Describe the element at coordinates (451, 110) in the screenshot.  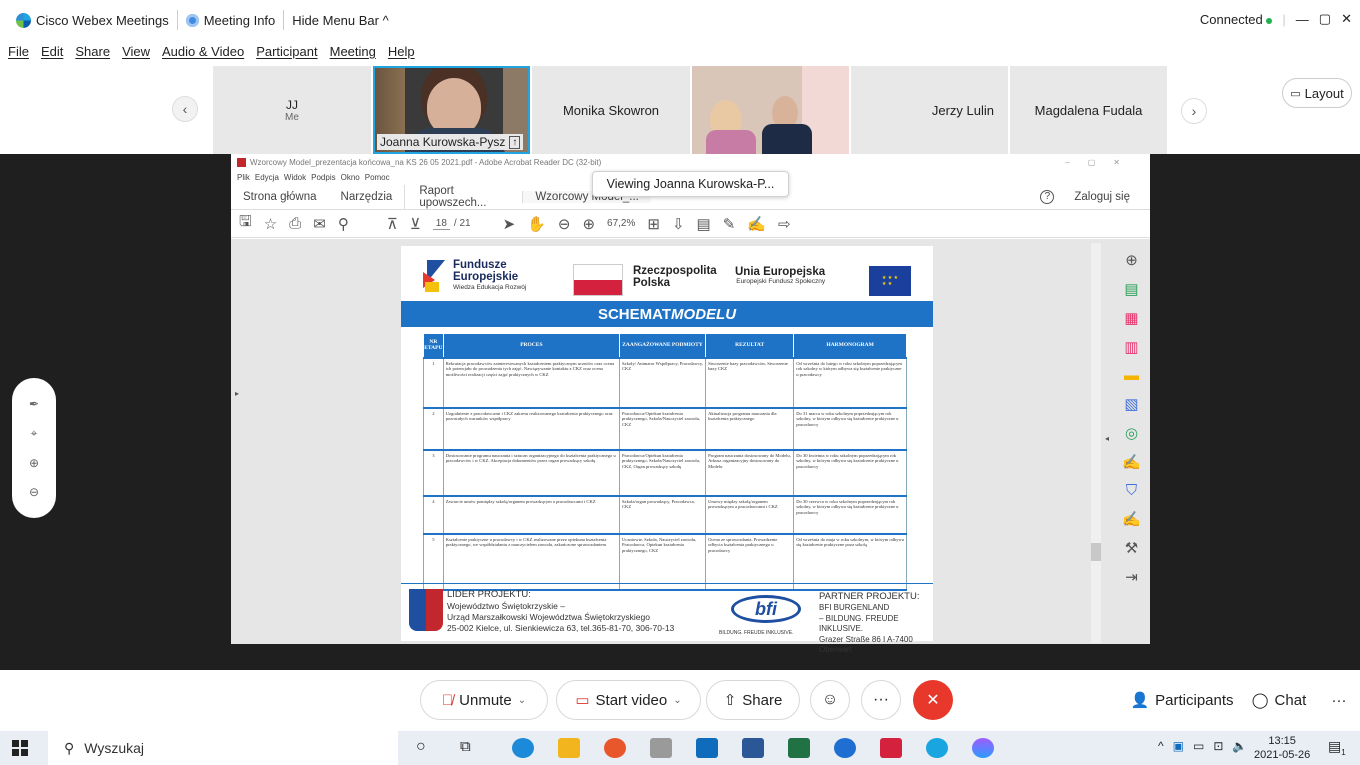
I see `participant-tile-active-speaker: Joanna Kurowska-Pysz ↑` at that location.